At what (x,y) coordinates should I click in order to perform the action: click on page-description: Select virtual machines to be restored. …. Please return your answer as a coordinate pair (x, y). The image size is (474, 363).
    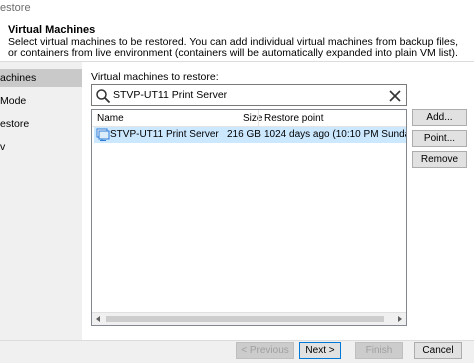
    Looking at the image, I should click on (233, 47).